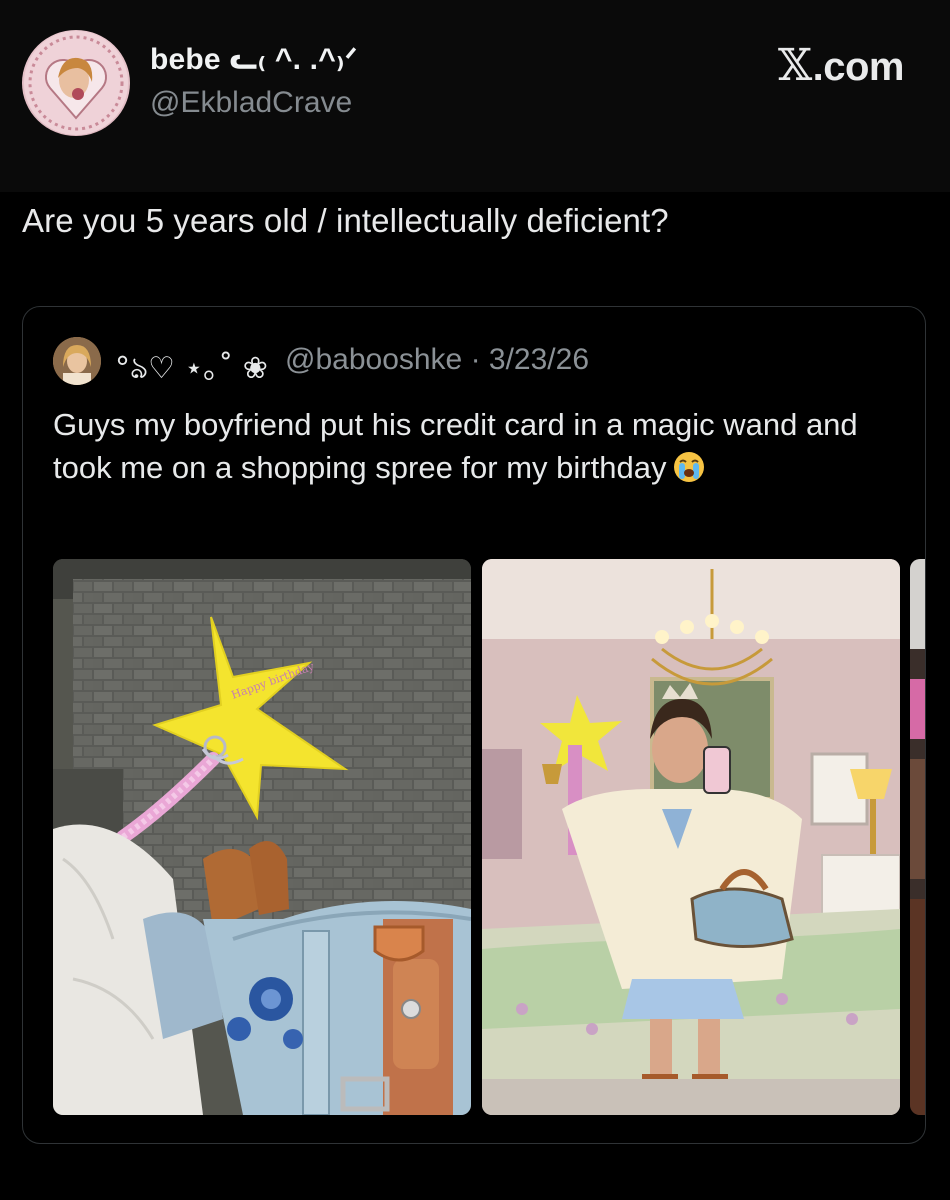 The width and height of the screenshot is (950, 1200). Describe the element at coordinates (858, 67) in the screenshot. I see `x-brand-suffix: .com` at that location.